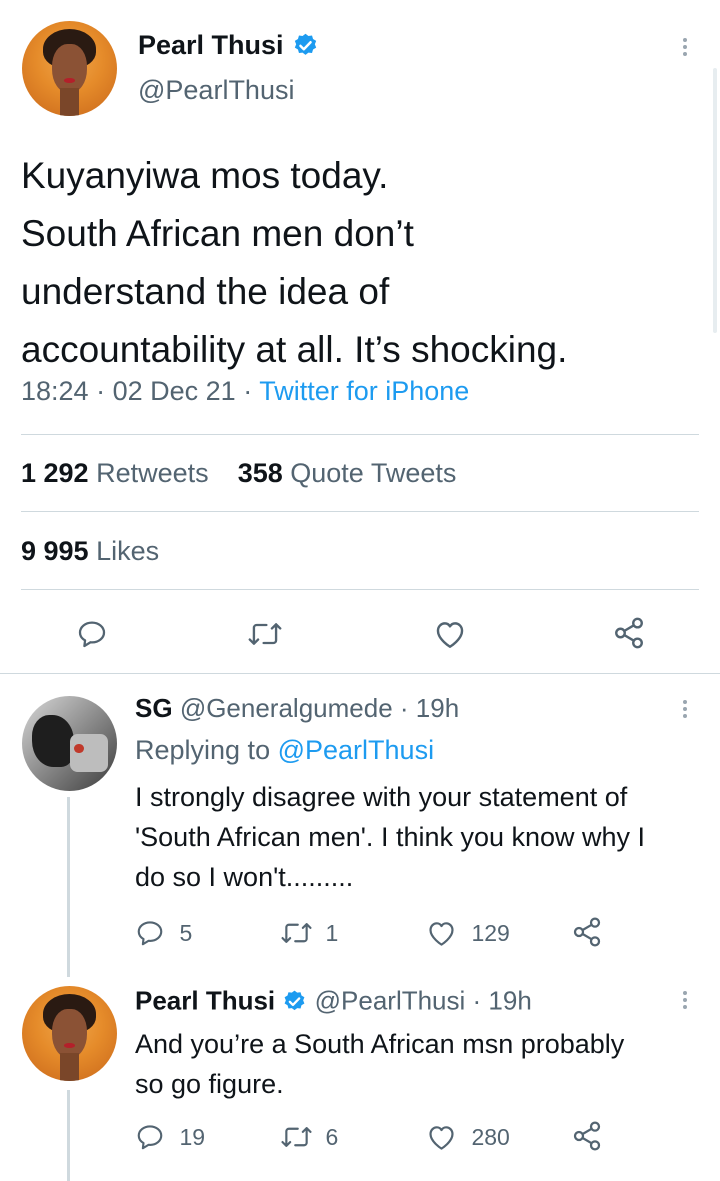  Describe the element at coordinates (332, 932) in the screenshot. I see `retweet-count: 1` at that location.